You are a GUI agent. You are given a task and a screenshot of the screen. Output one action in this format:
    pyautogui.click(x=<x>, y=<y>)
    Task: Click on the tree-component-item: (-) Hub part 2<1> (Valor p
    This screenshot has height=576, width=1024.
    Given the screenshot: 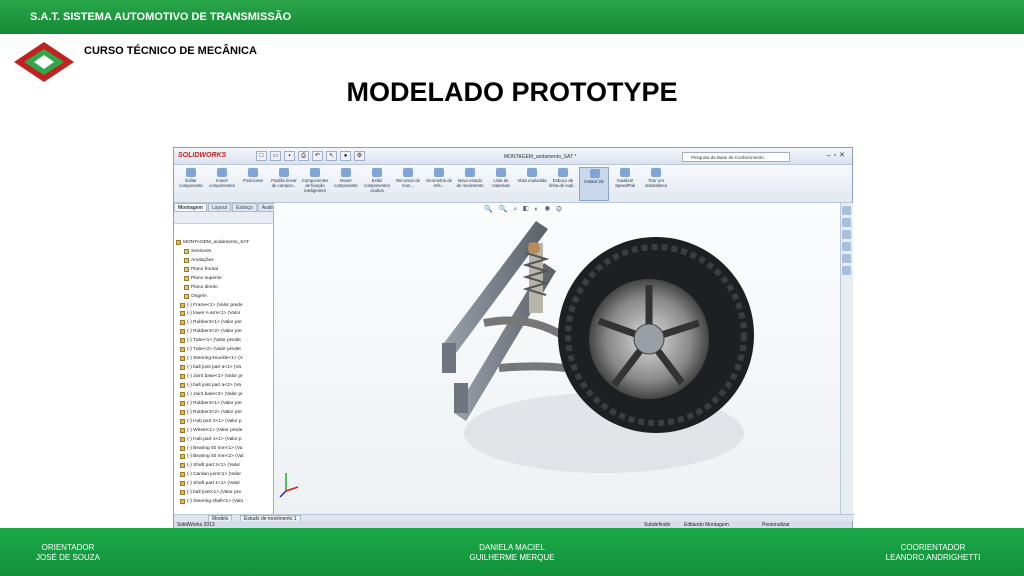 What is the action you would take?
    pyautogui.click(x=224, y=421)
    